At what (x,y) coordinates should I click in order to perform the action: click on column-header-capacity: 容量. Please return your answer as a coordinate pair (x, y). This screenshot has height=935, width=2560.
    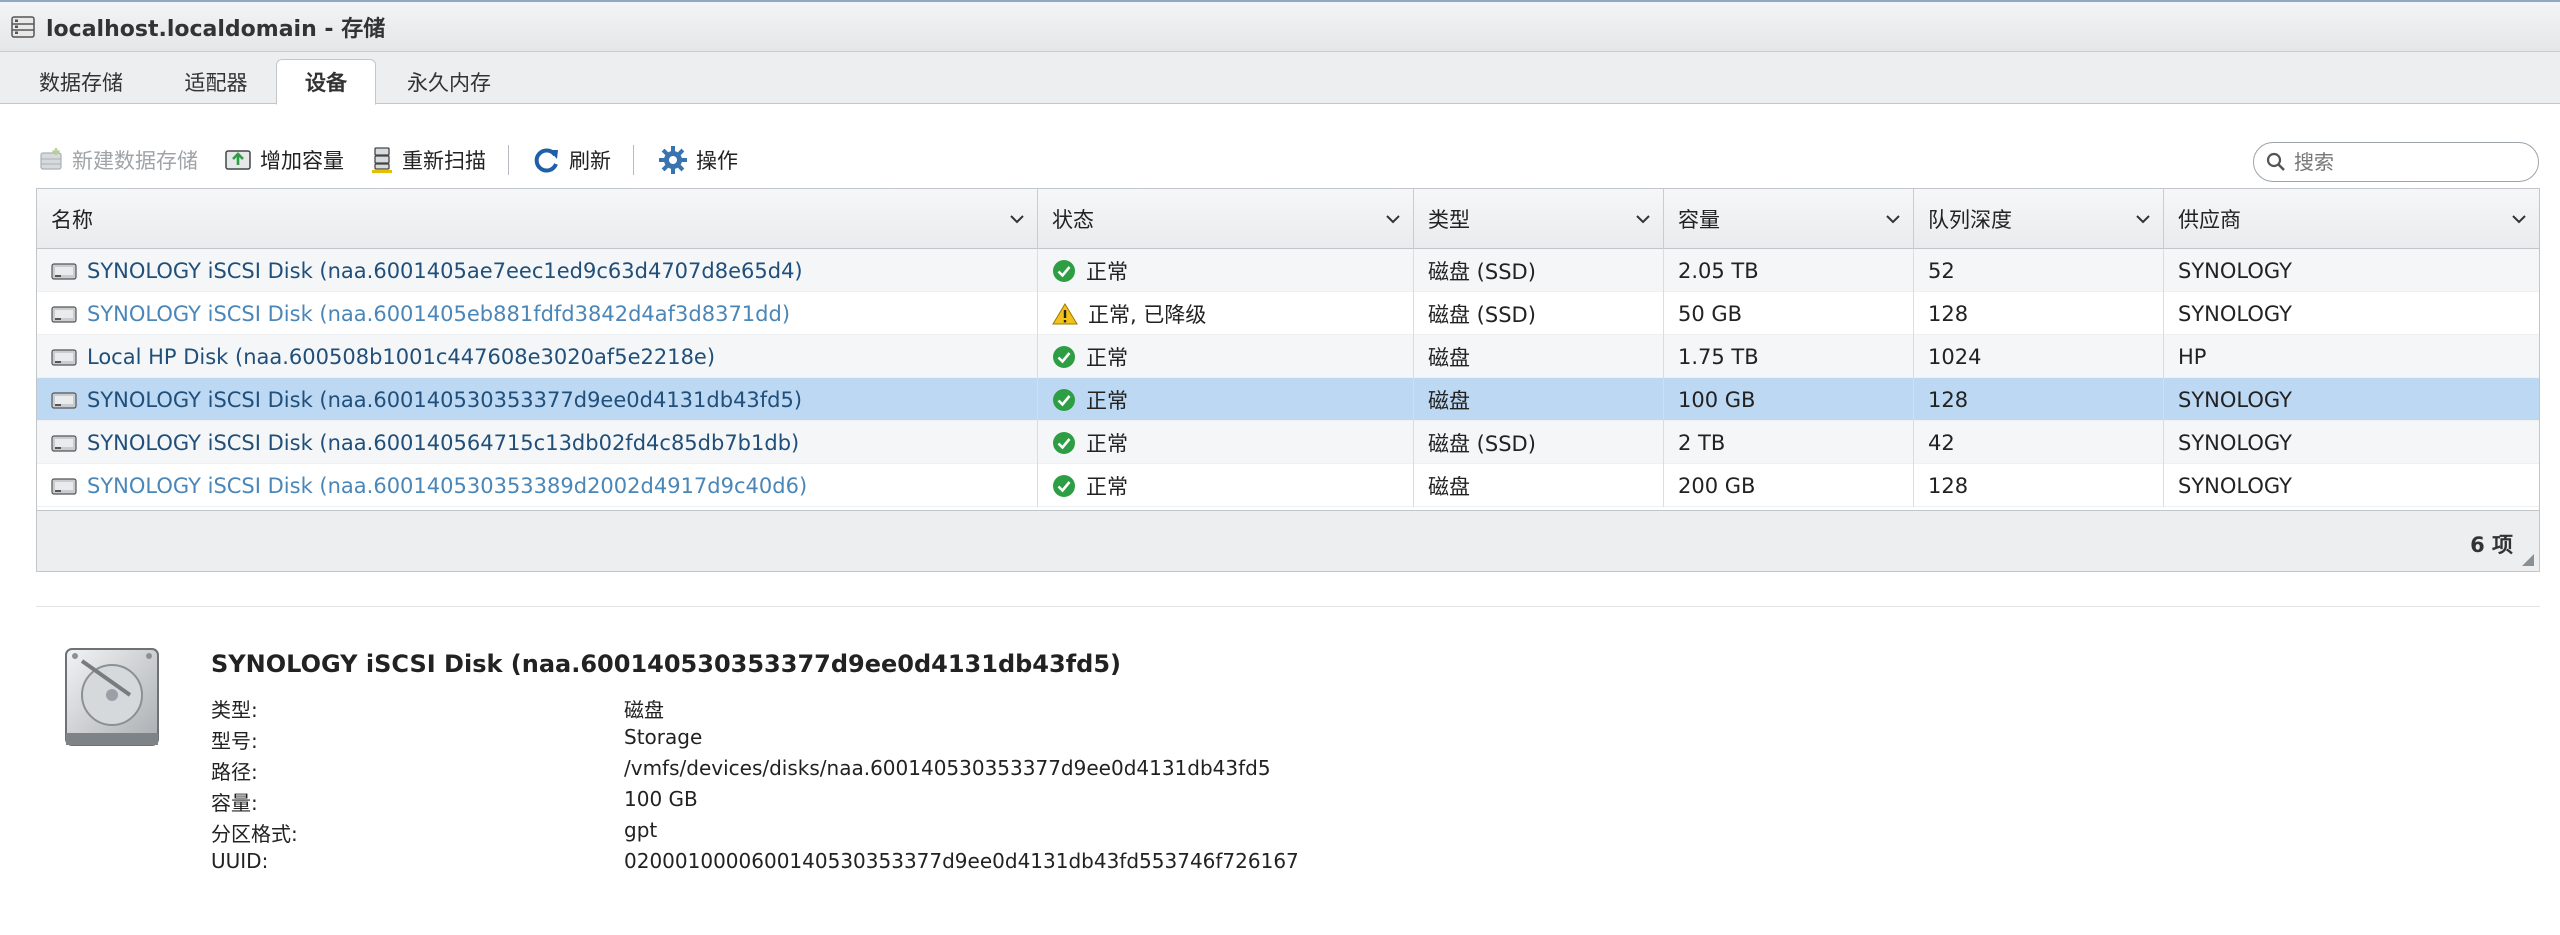
    Looking at the image, I should click on (1789, 219).